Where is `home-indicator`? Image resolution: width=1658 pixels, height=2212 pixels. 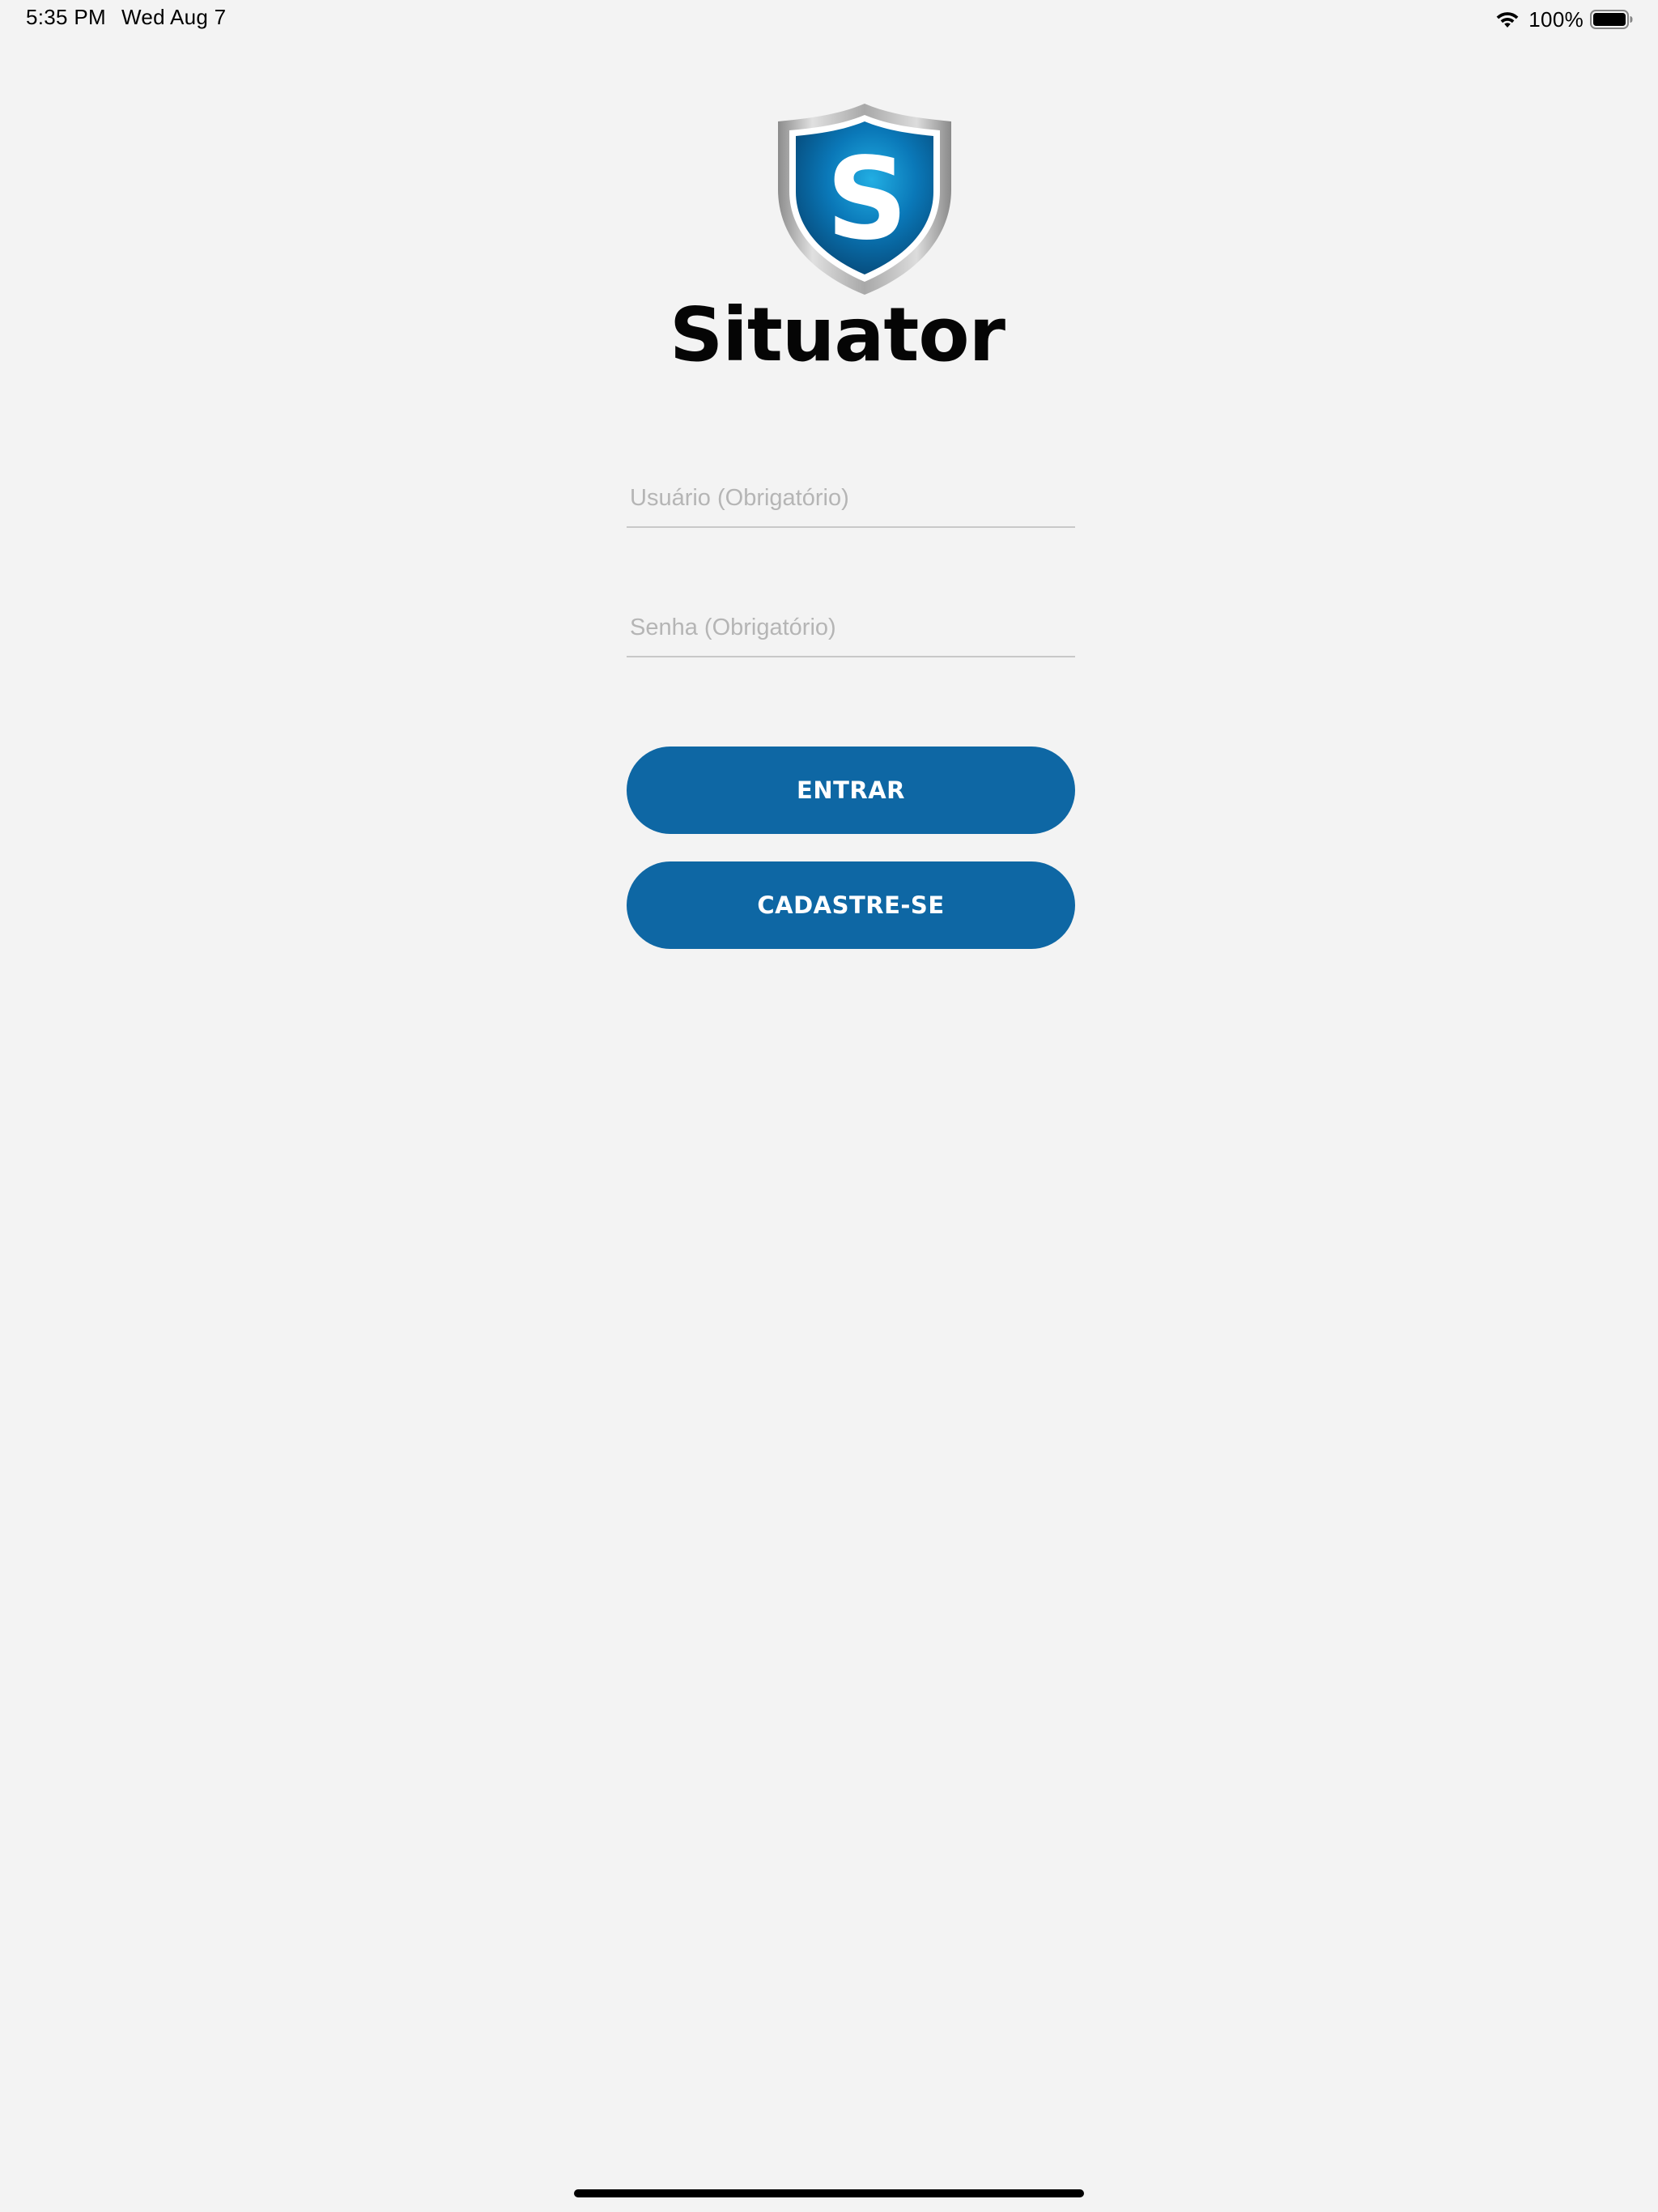
home-indicator is located at coordinates (829, 2193).